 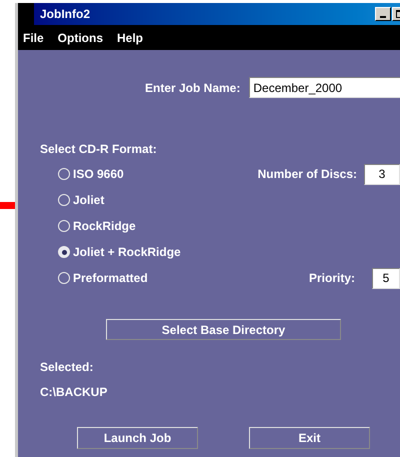 What do you see at coordinates (309, 438) in the screenshot?
I see `exit-button: Exit` at bounding box center [309, 438].